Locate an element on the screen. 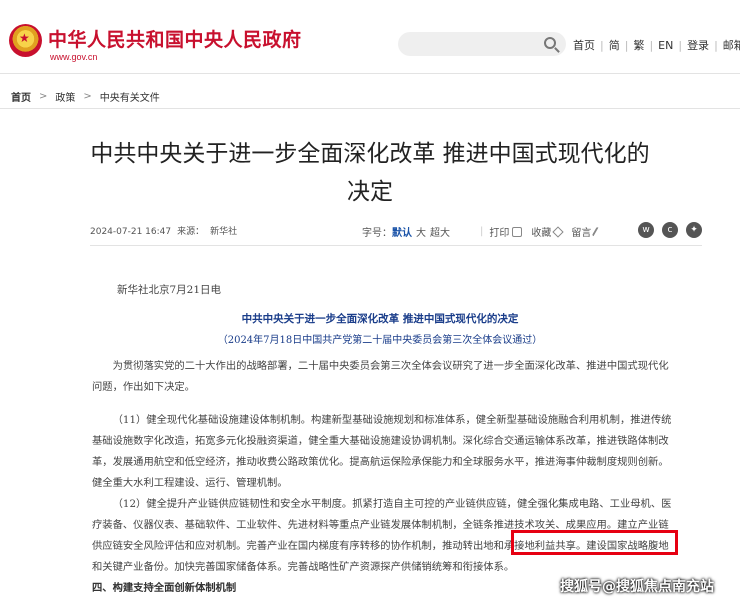 The image size is (740, 605). article-tools: | 打印 收藏 留言 is located at coordinates (543, 231).